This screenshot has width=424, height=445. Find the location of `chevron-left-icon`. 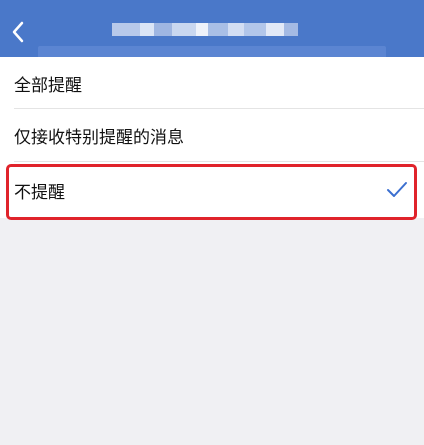

chevron-left-icon is located at coordinates (18, 32).